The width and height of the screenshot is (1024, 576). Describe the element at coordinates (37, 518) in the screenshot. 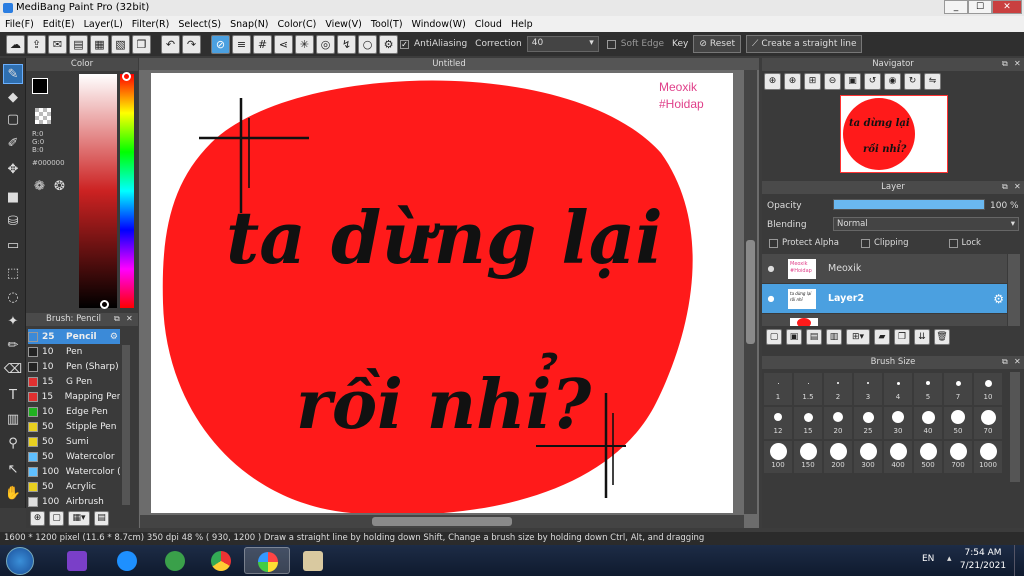

I see `add-brush-icon: ⊕` at that location.